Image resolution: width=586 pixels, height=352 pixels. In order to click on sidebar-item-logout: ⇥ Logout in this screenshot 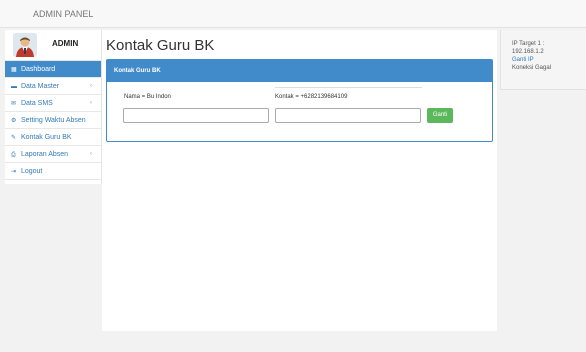, I will do `click(53, 171)`.